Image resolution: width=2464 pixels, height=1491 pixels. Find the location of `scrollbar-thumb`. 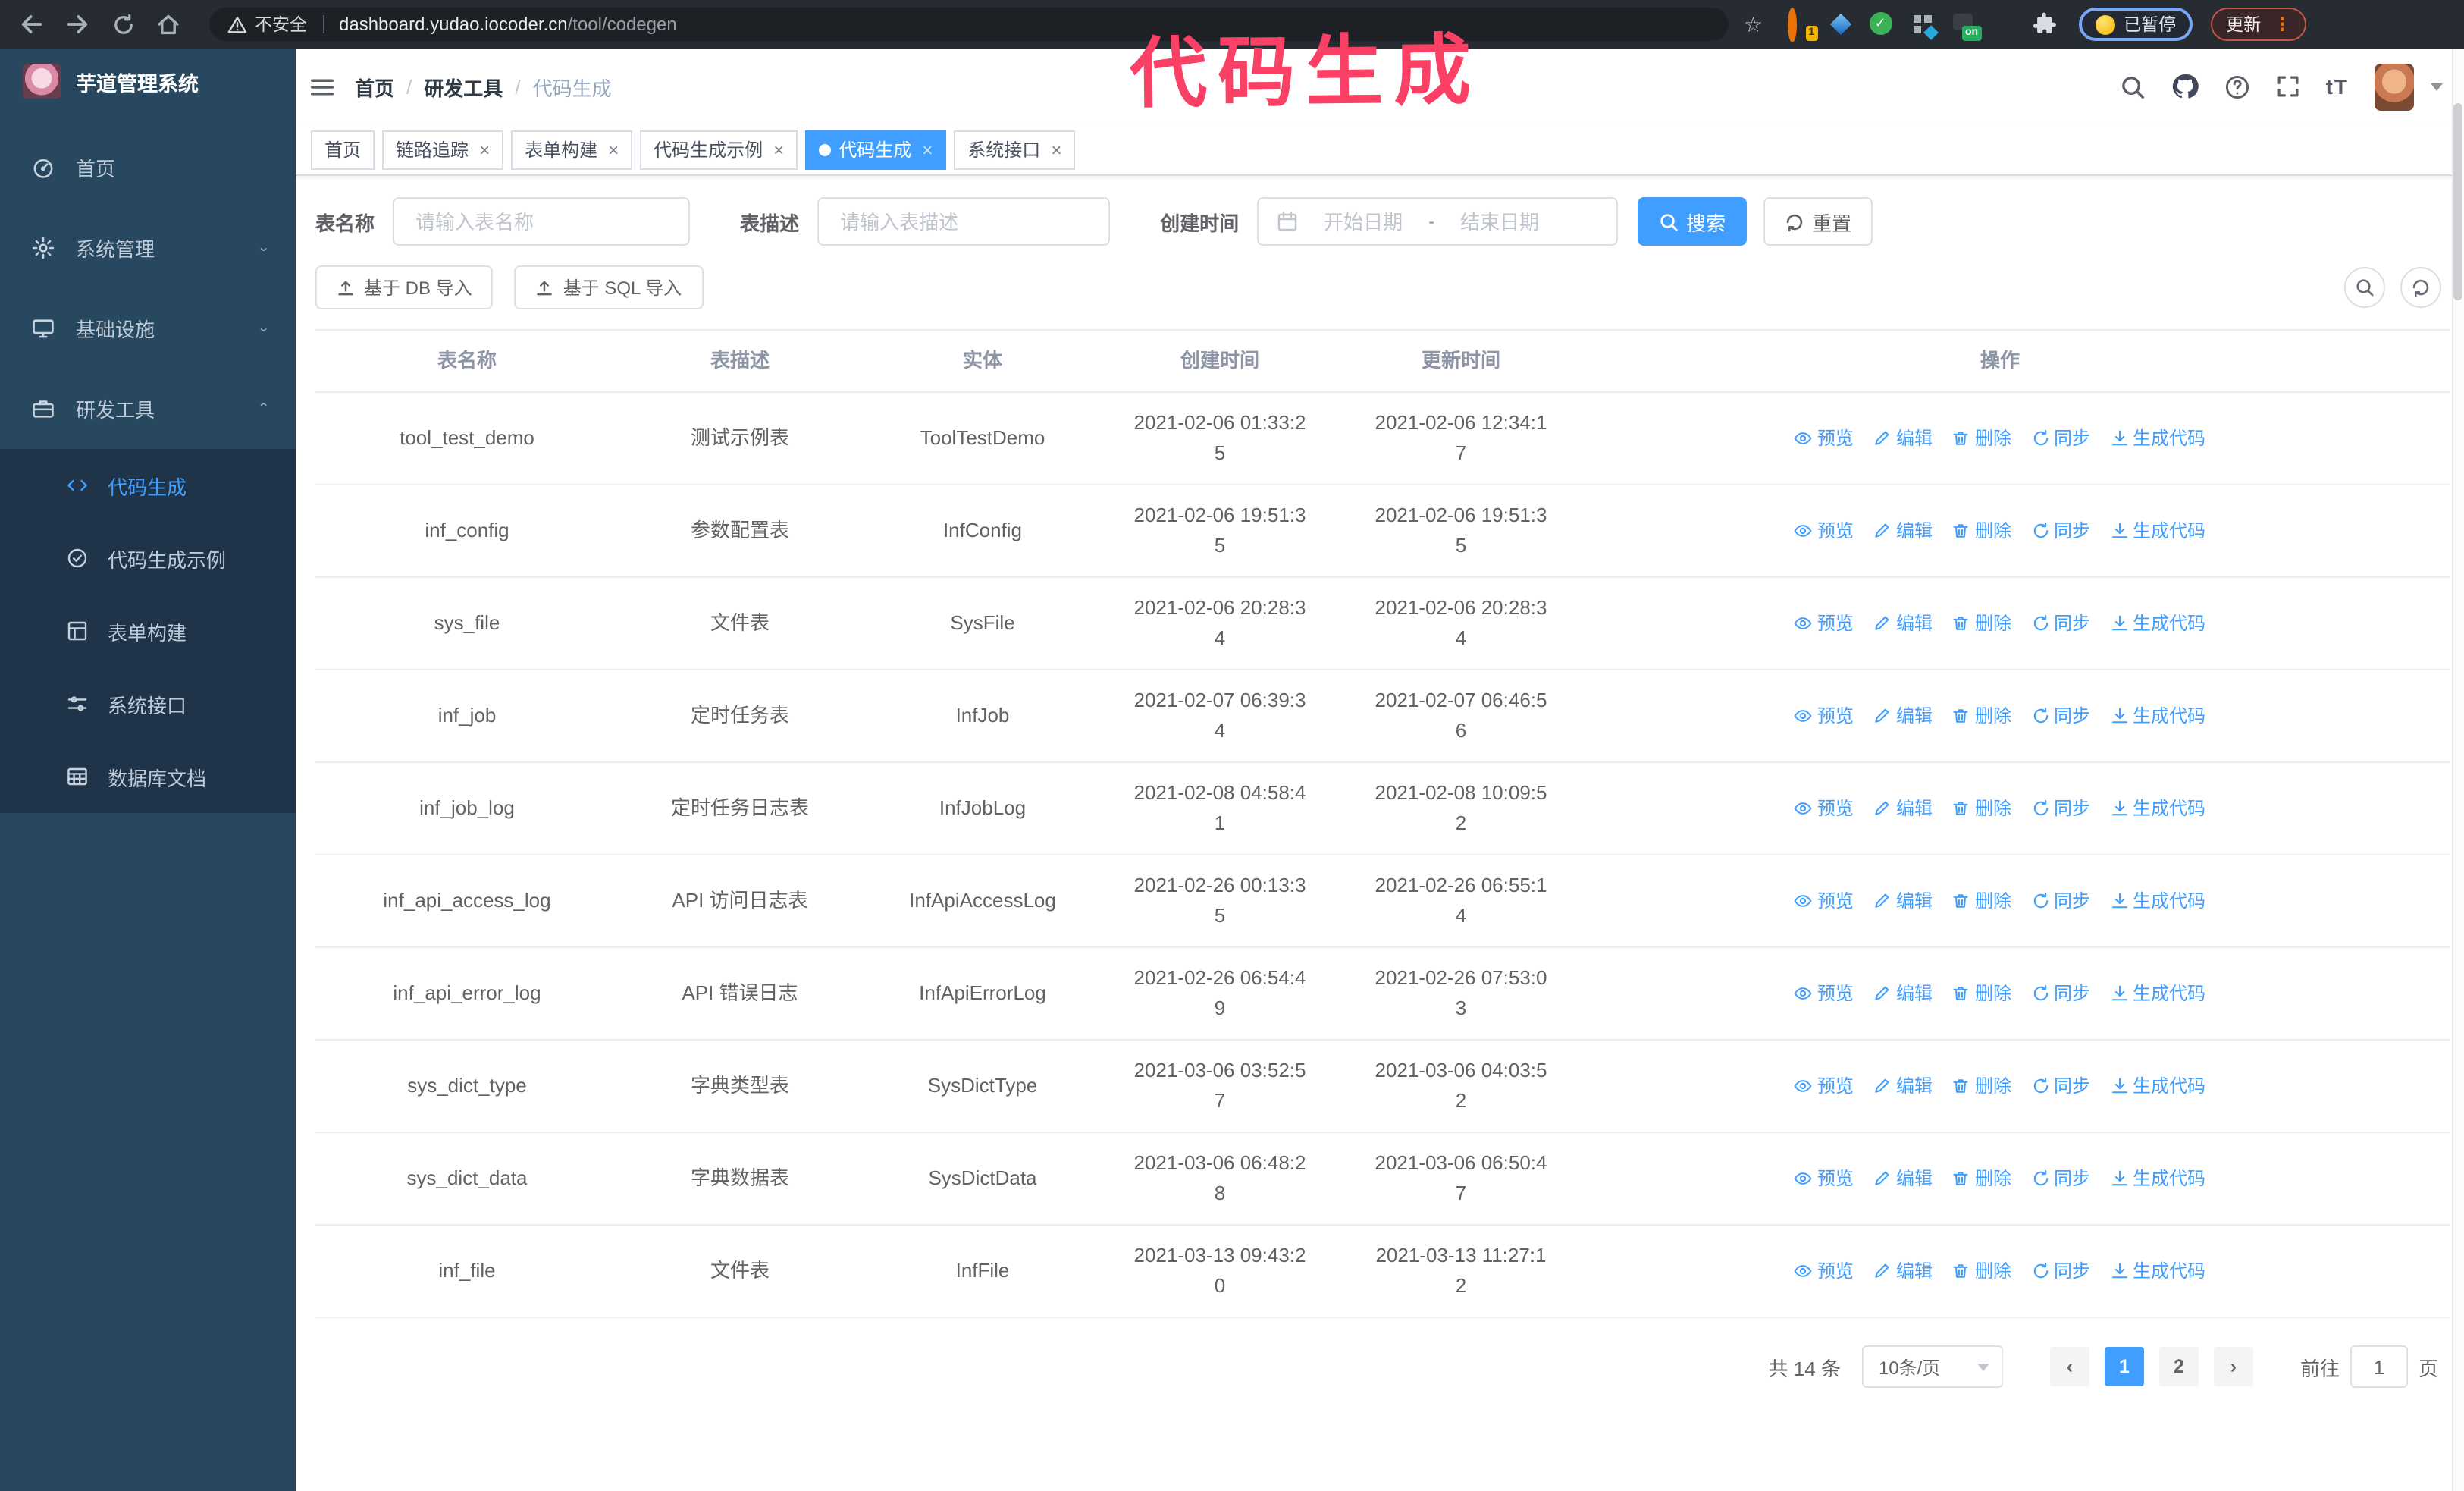

scrollbar-thumb is located at coordinates (2458, 201).